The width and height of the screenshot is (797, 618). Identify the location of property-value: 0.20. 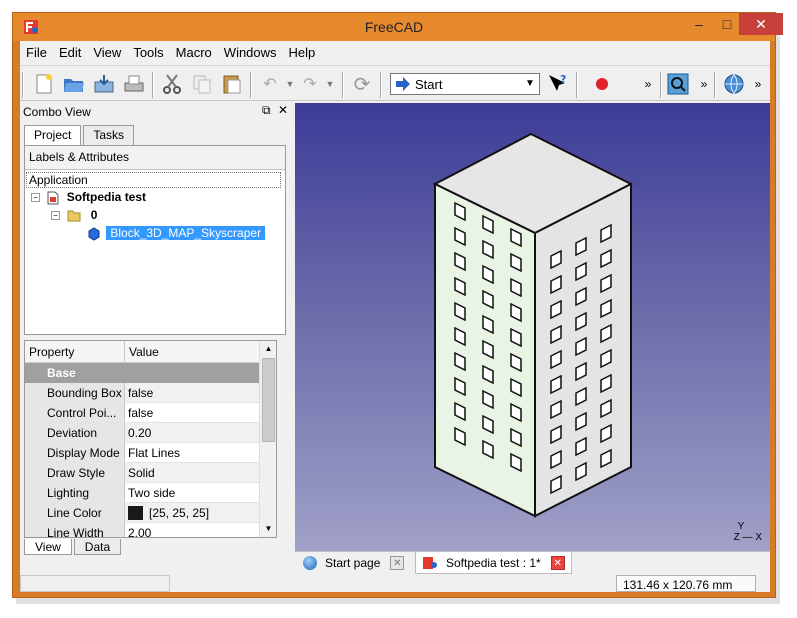
(139, 432).